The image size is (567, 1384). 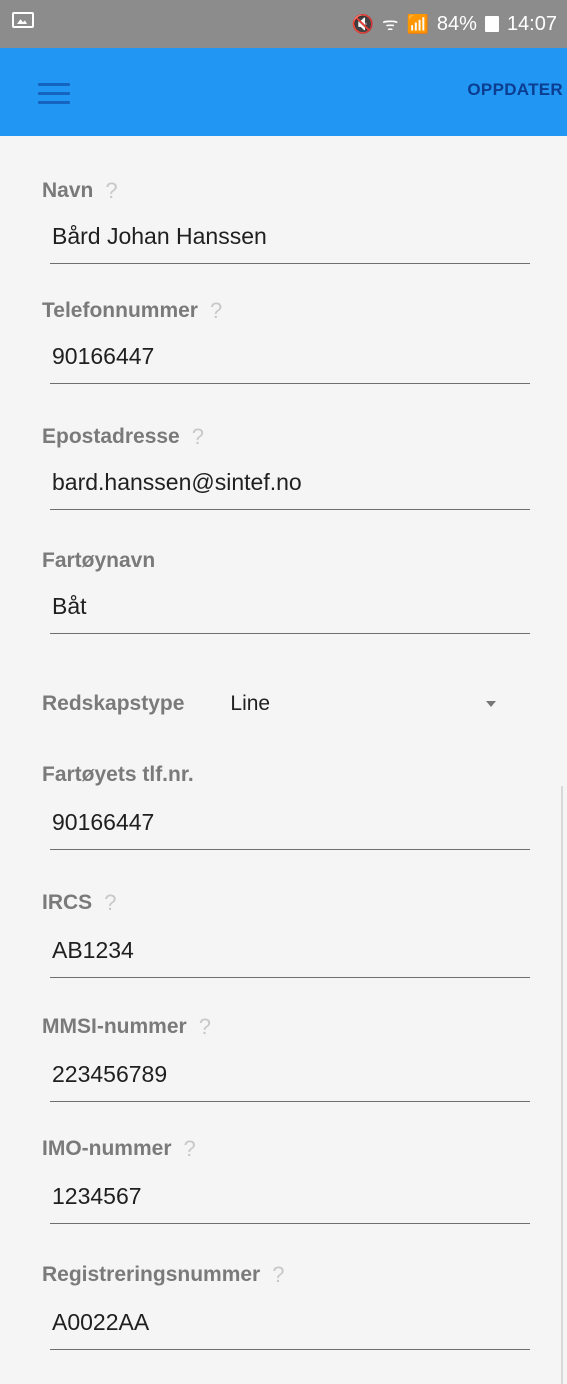 I want to click on registration-input, so click(x=290, y=1326).